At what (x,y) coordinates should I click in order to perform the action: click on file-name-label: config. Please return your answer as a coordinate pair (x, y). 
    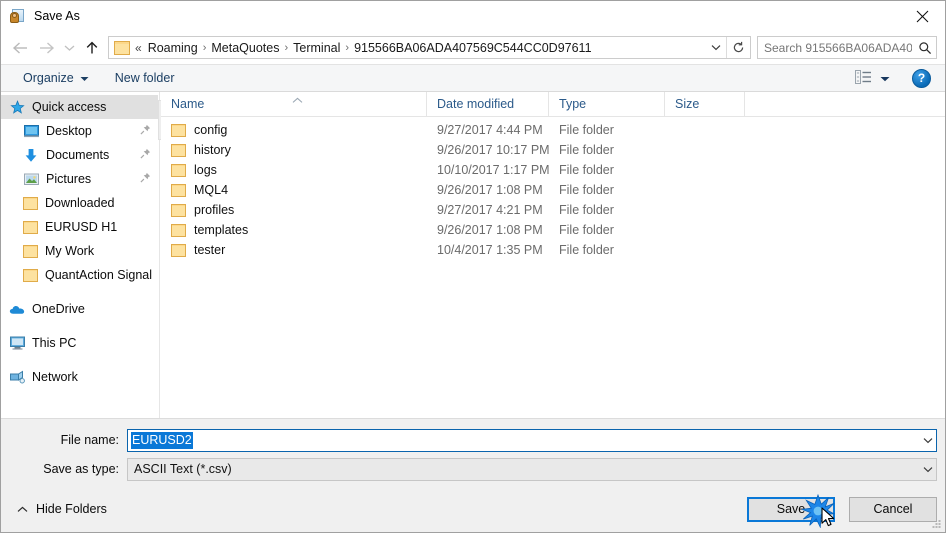
    Looking at the image, I should click on (211, 130).